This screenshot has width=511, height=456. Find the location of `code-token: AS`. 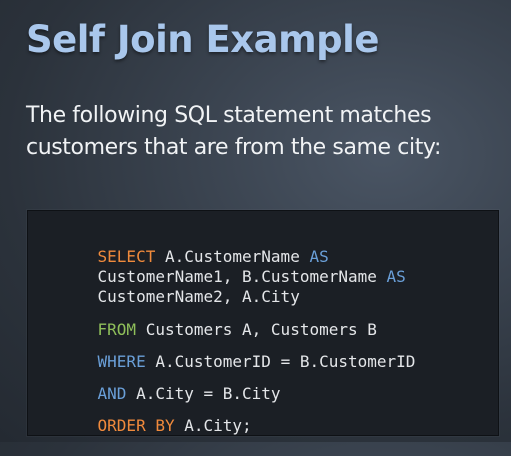

code-token: AS is located at coordinates (396, 276).